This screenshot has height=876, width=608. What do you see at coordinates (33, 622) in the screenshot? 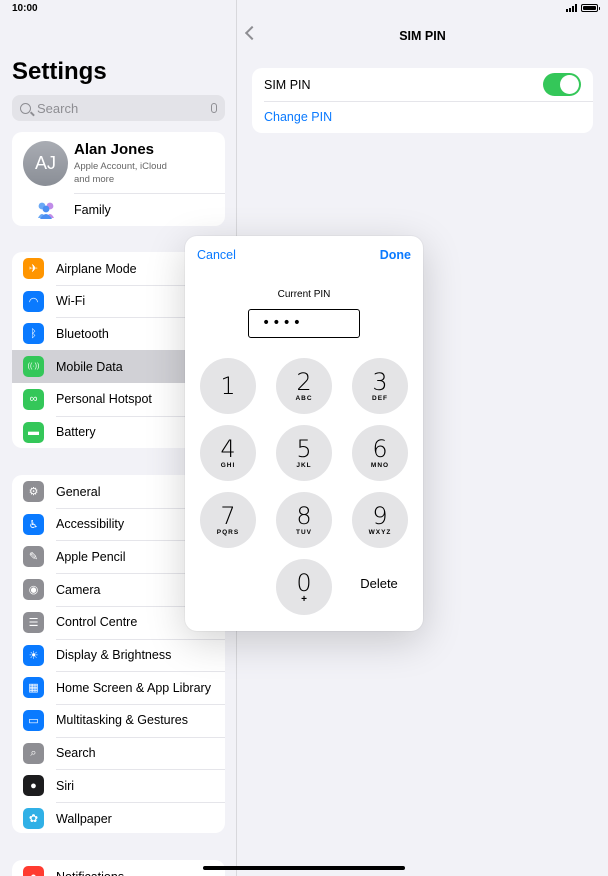
I see `switches-icon: ☰` at bounding box center [33, 622].